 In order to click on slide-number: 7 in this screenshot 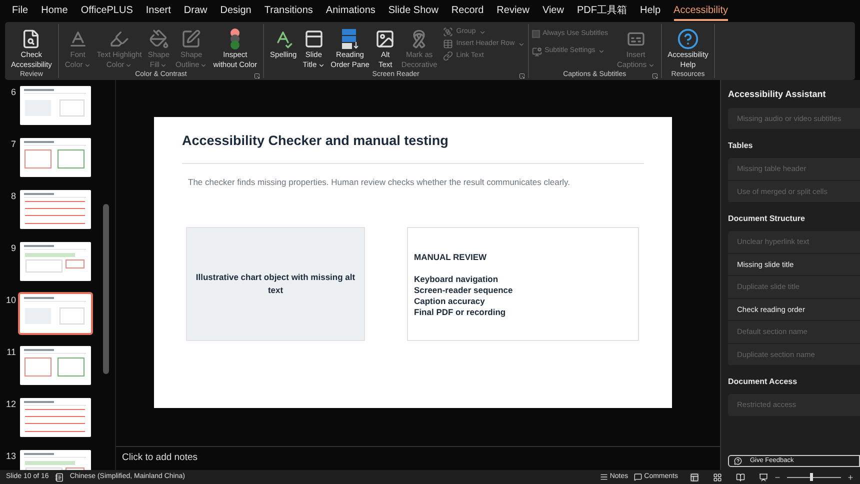, I will do `click(13, 144)`.